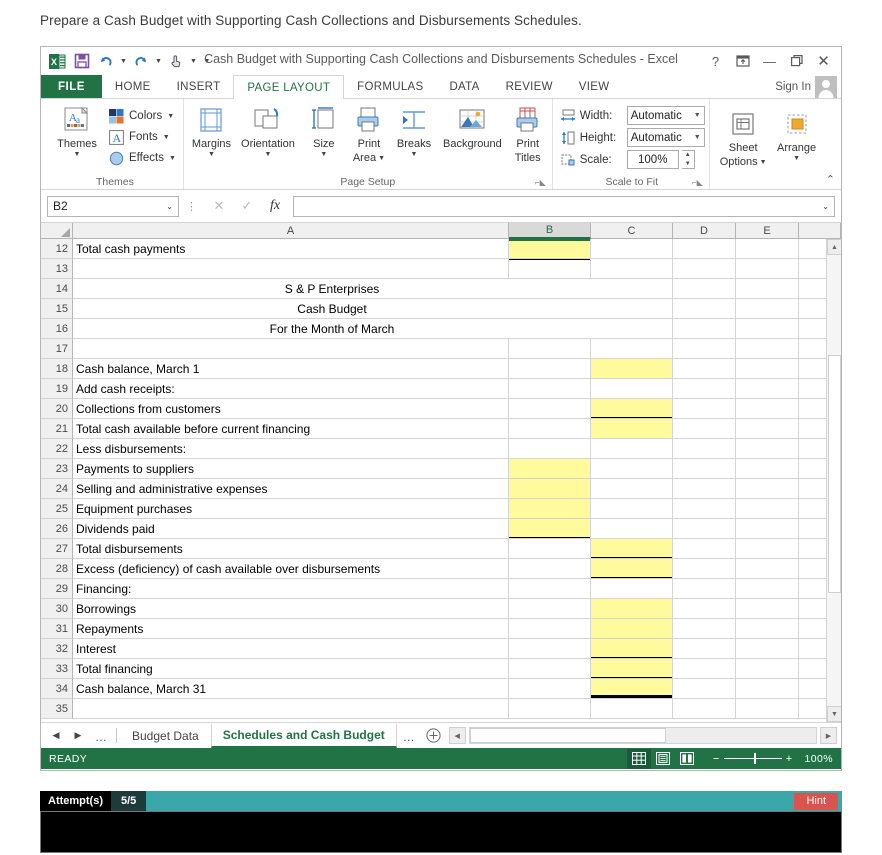  Describe the element at coordinates (324, 131) in the screenshot. I see `size-button: Size ▼` at that location.